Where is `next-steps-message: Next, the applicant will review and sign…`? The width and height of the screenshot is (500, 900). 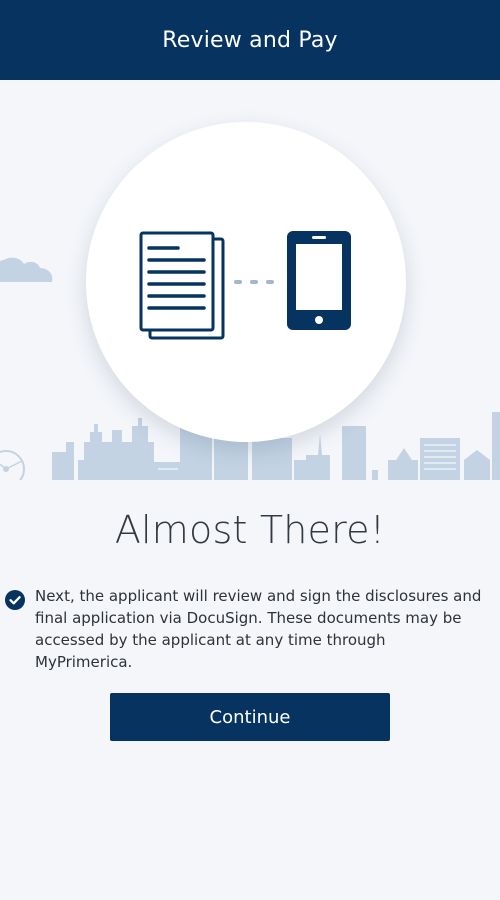
next-steps-message: Next, the applicant will review and sign… is located at coordinates (258, 629).